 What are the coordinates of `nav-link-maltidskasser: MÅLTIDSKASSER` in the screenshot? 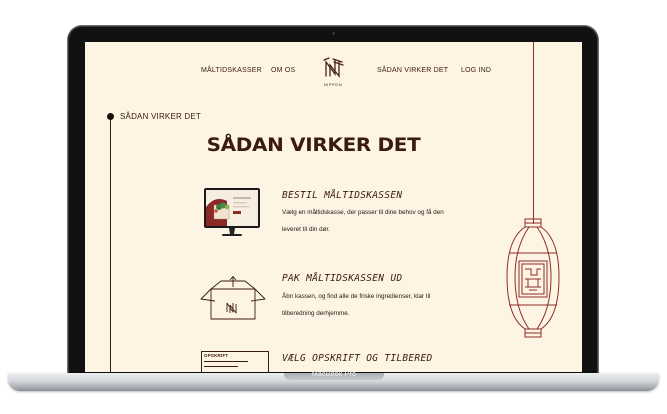 It's located at (231, 70).